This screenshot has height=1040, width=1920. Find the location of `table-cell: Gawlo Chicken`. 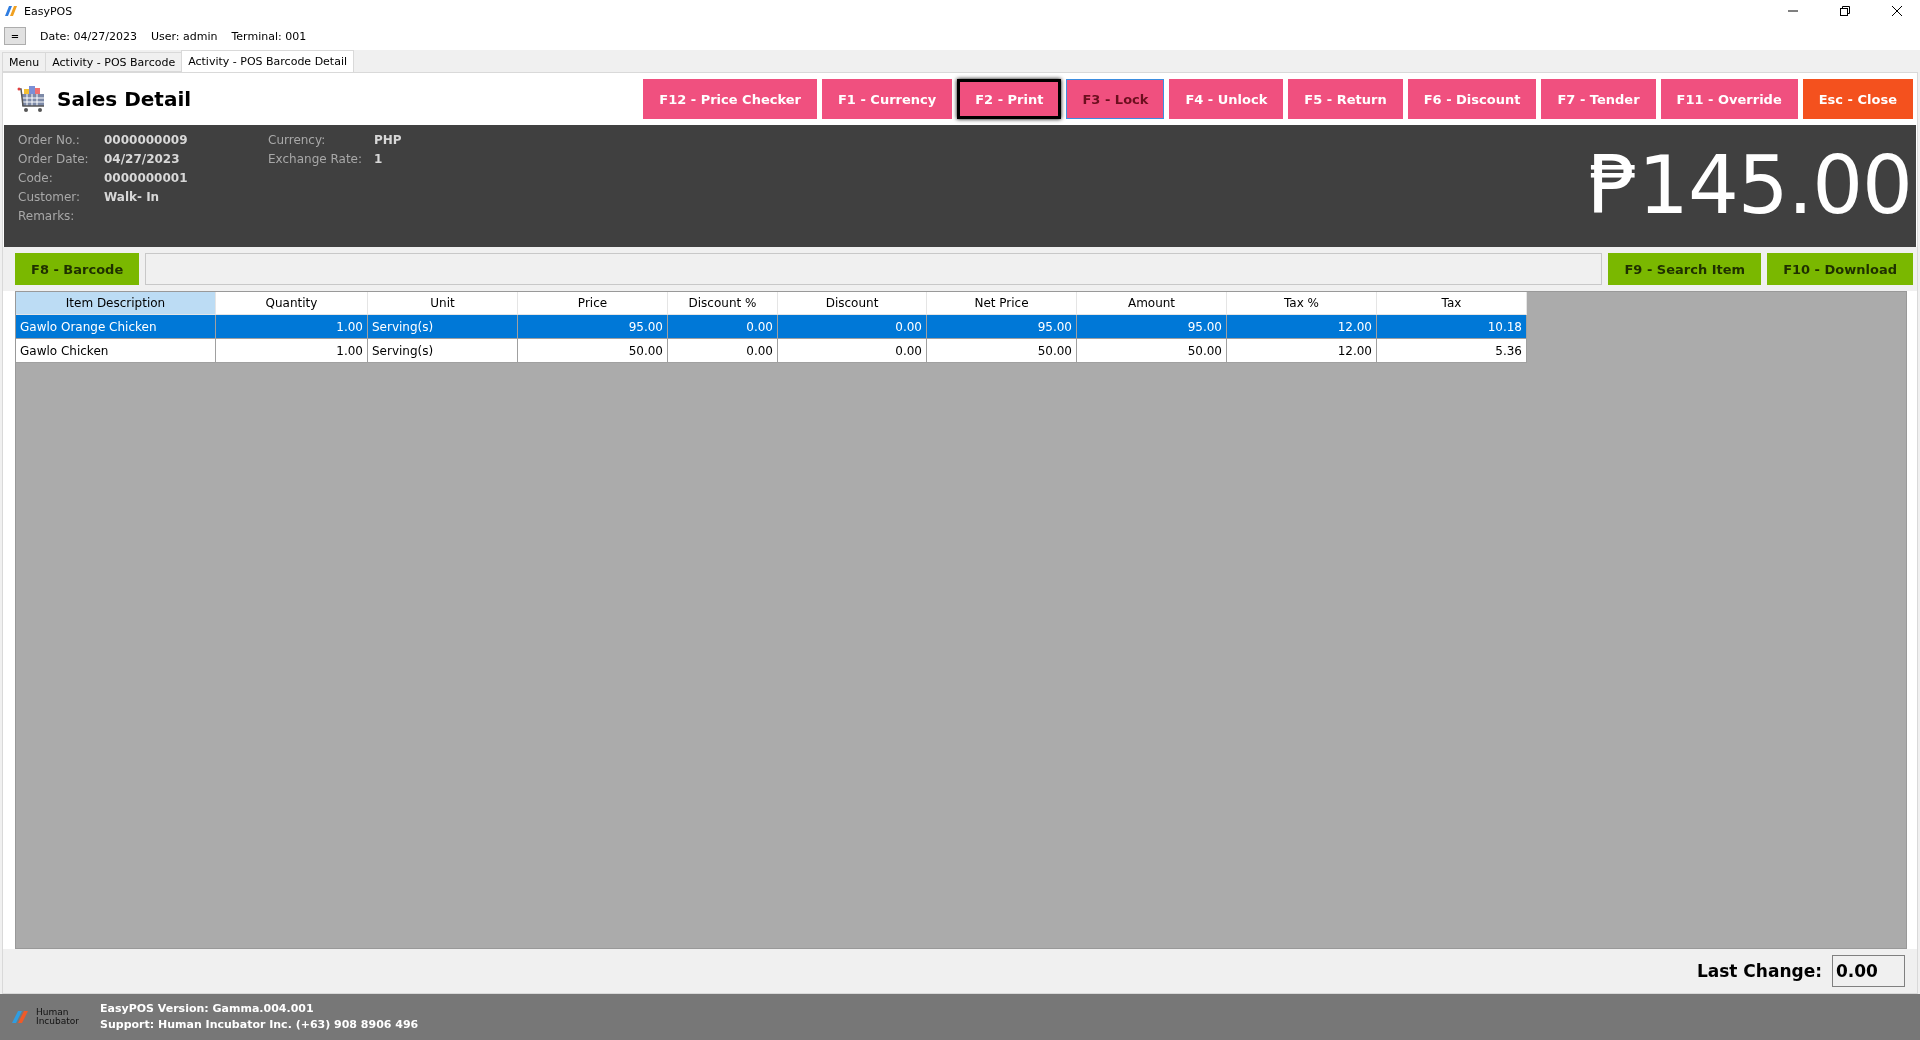

table-cell: Gawlo Chicken is located at coordinates (116, 351).